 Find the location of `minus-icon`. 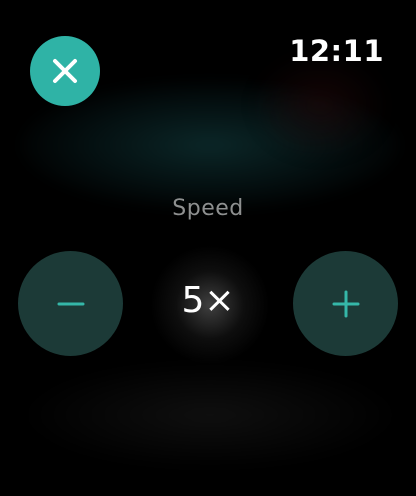

minus-icon is located at coordinates (71, 304).